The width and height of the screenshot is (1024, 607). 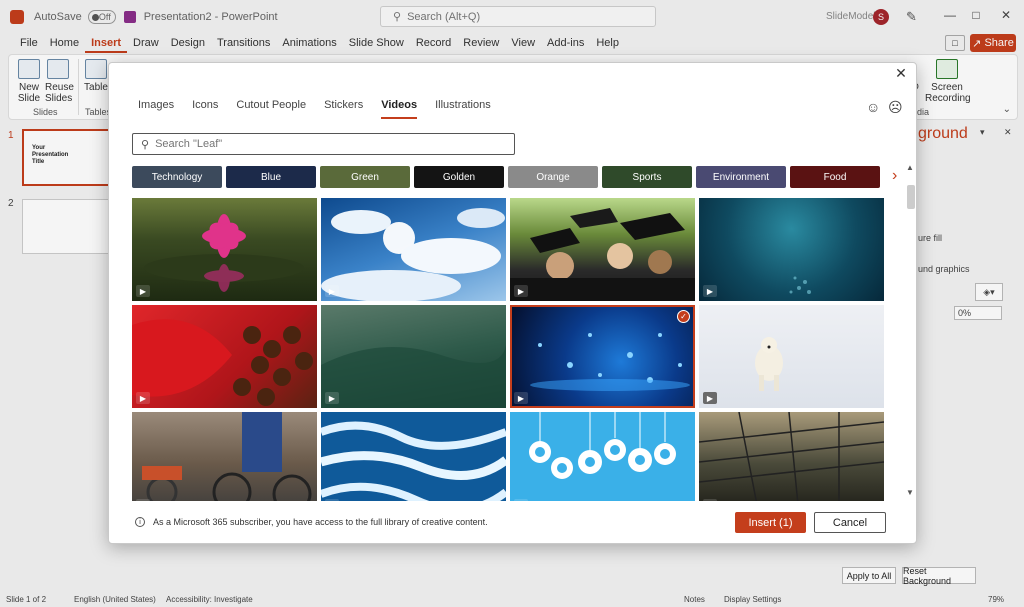 I want to click on search-icon: ⚲, so click(x=145, y=144).